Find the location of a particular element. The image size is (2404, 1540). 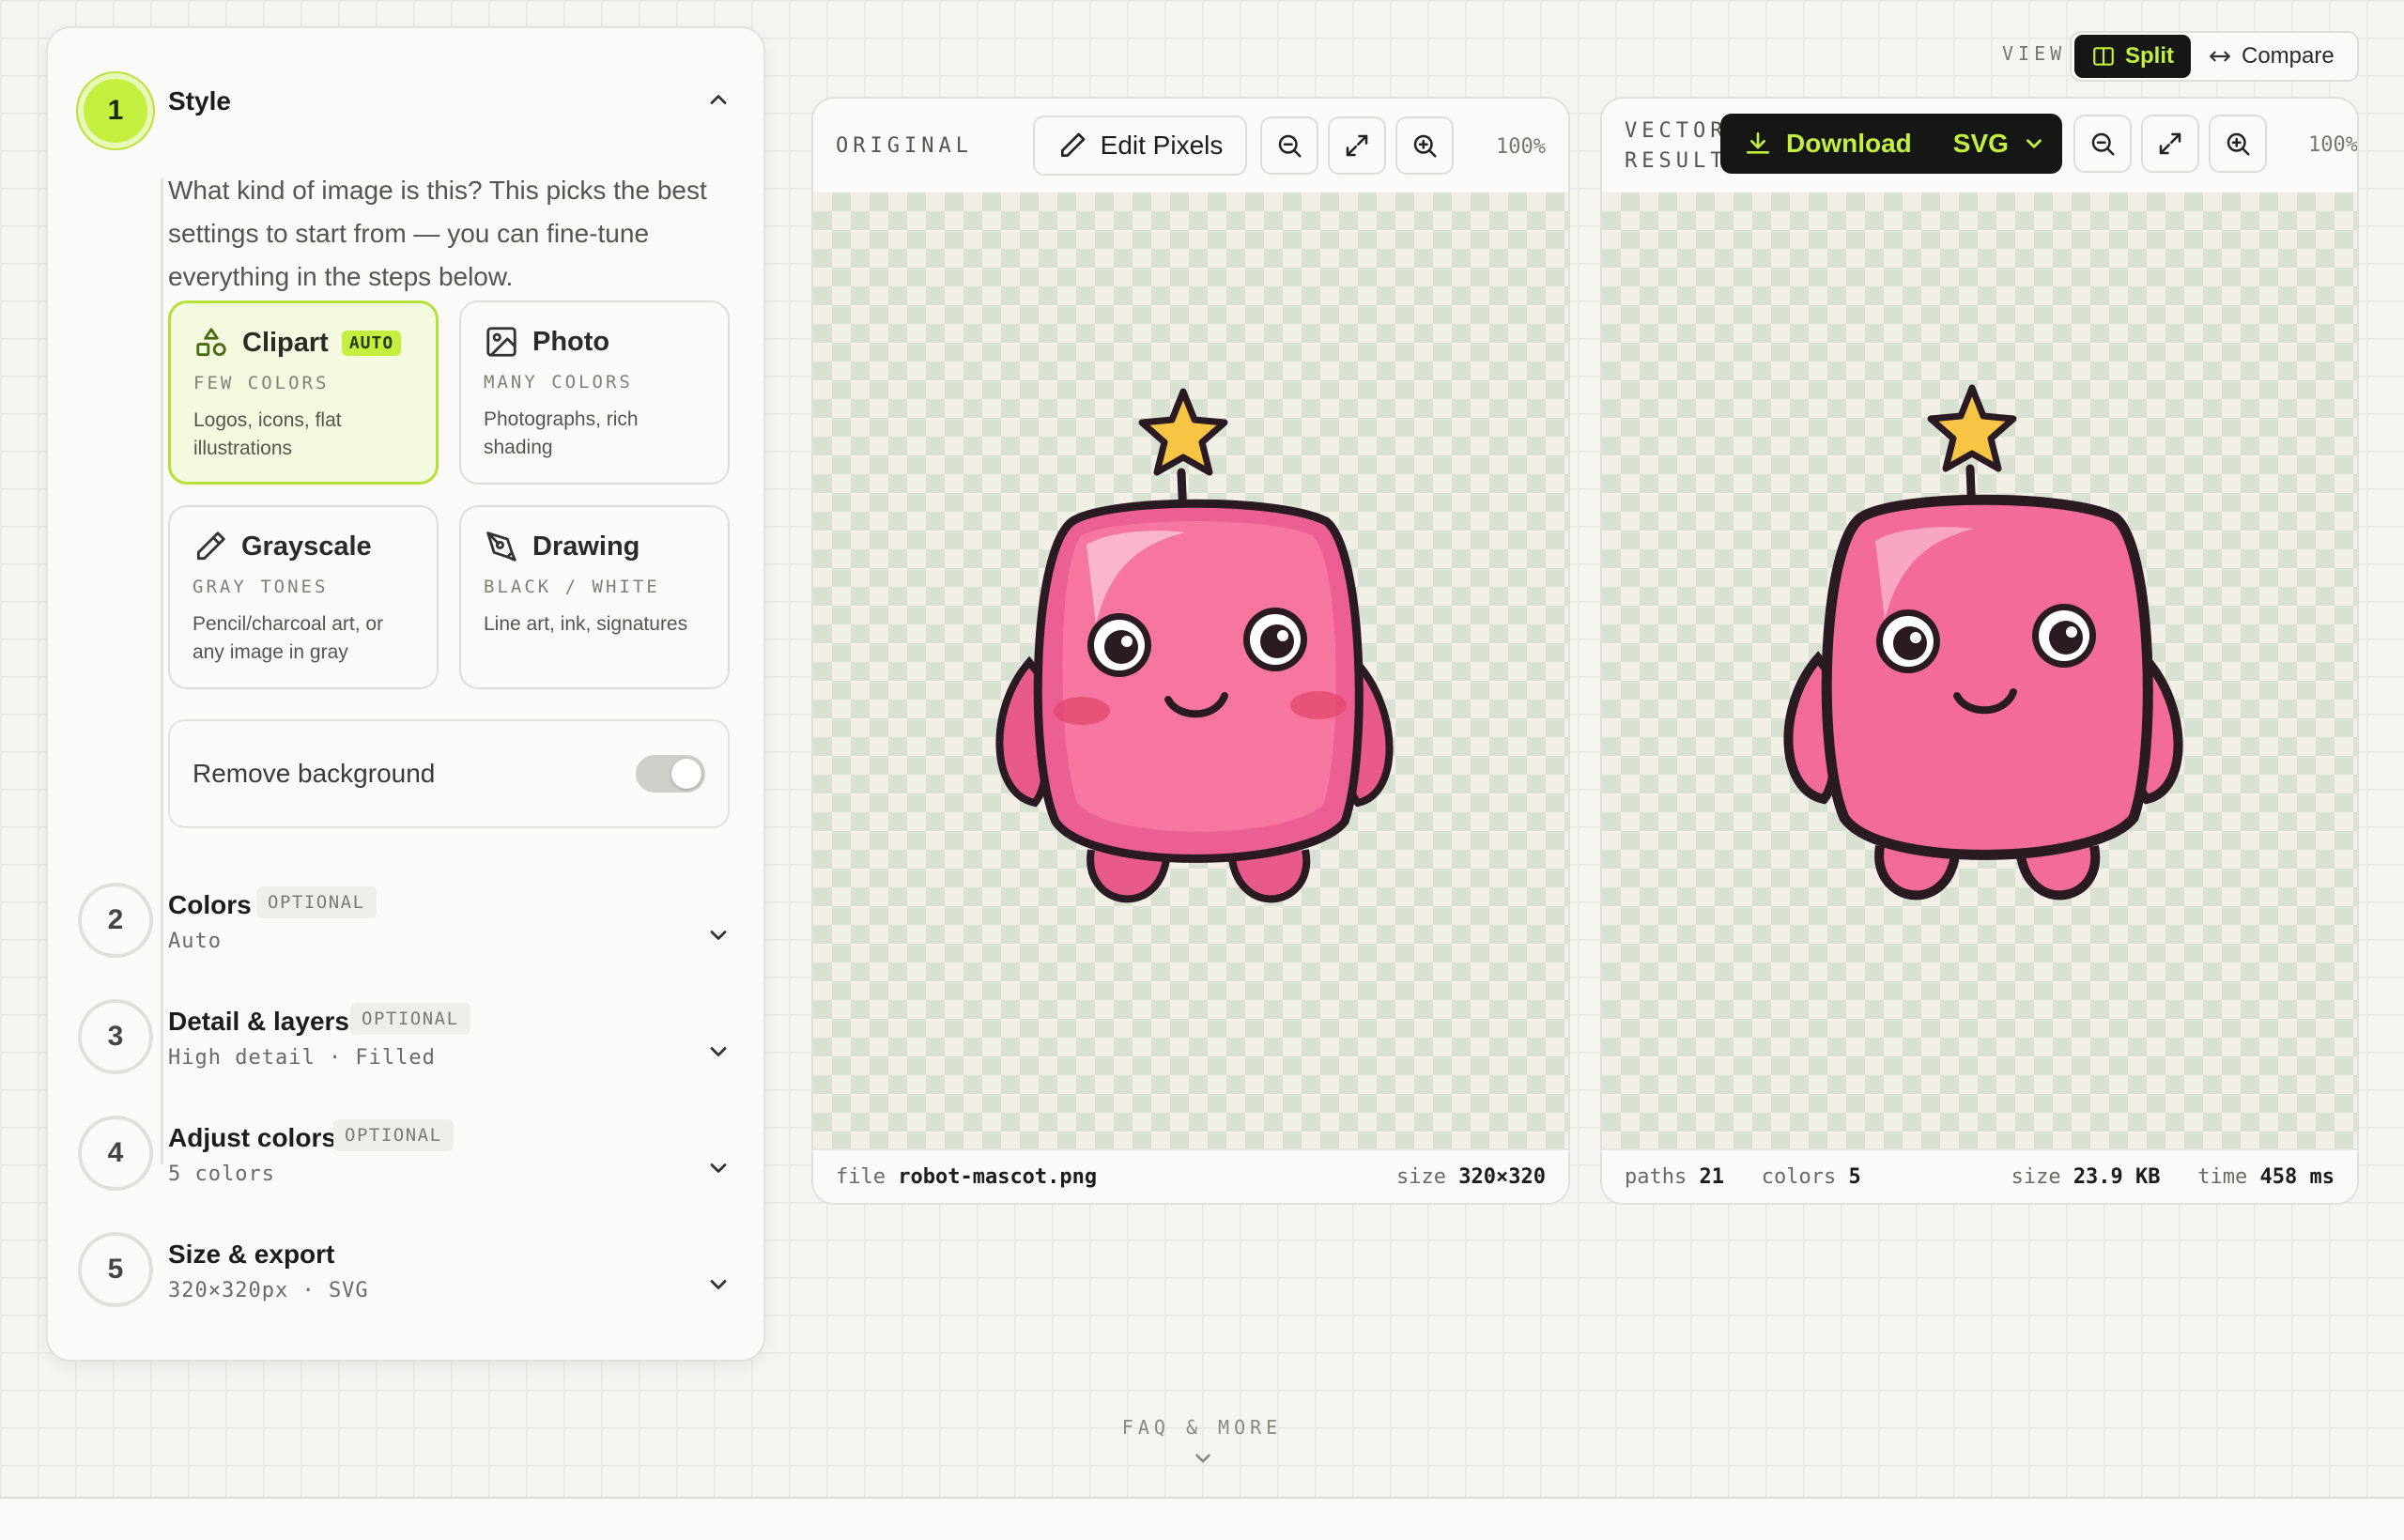

step-4-title: Adjust colors is located at coordinates (252, 1138).